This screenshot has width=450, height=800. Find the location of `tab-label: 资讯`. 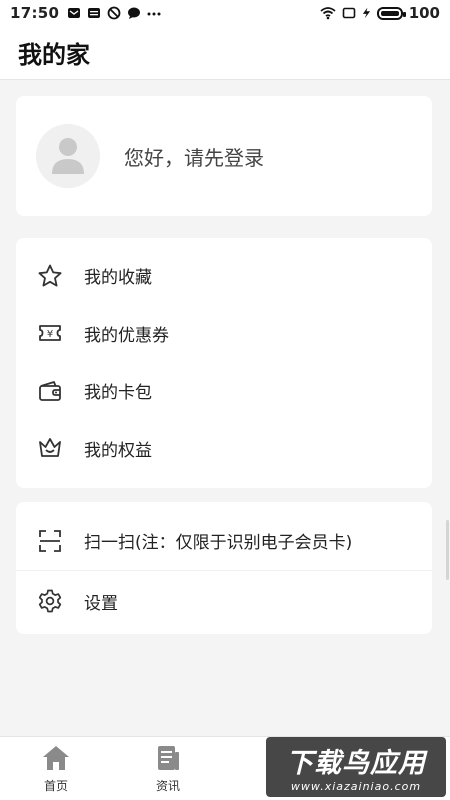

tab-label: 资讯 is located at coordinates (167, 786).